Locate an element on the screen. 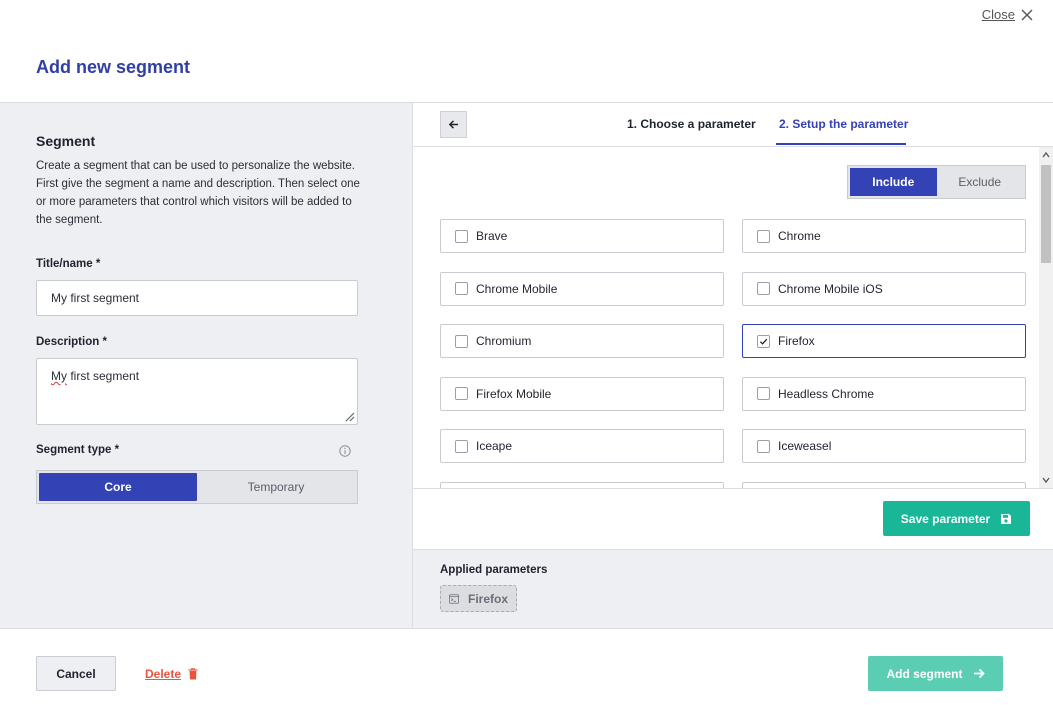  option-firefox: Firefox is located at coordinates (884, 341).